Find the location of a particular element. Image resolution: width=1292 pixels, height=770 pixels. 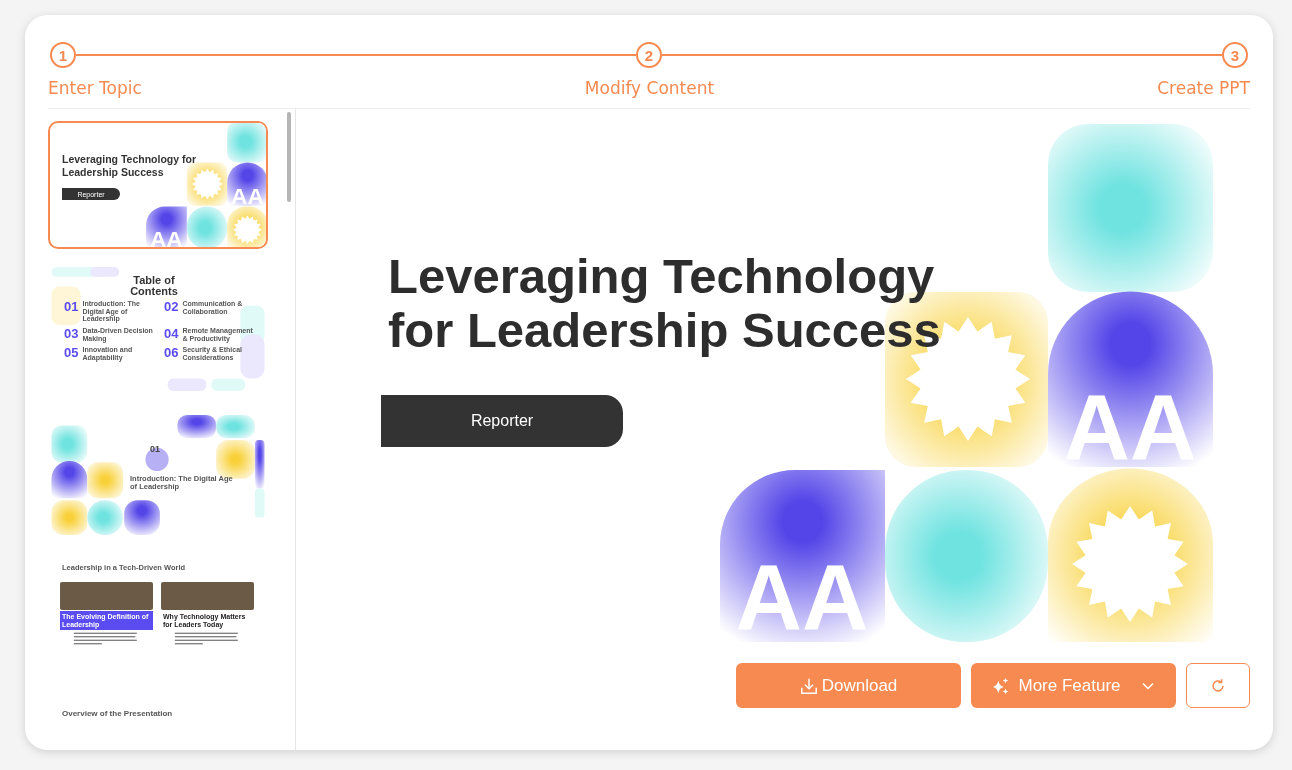

sparkle-icon is located at coordinates (1001, 685).